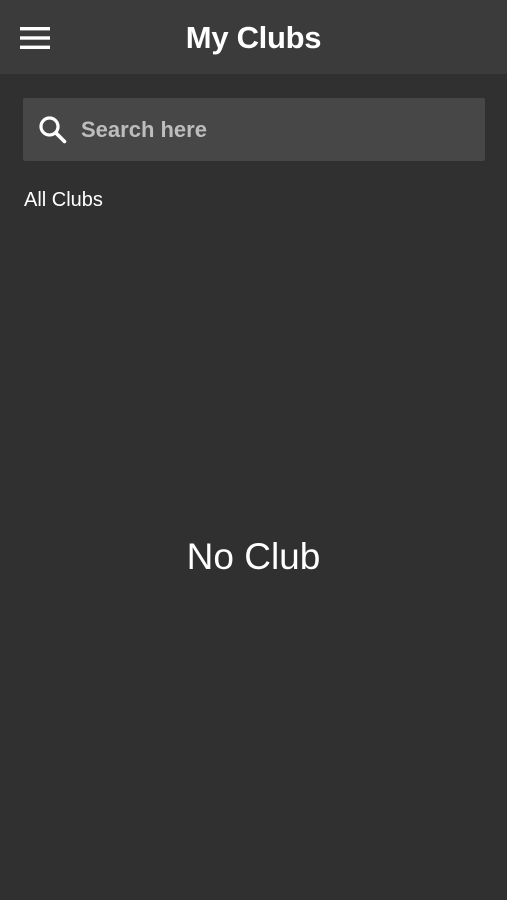 This screenshot has height=900, width=507. I want to click on search-bar, so click(254, 129).